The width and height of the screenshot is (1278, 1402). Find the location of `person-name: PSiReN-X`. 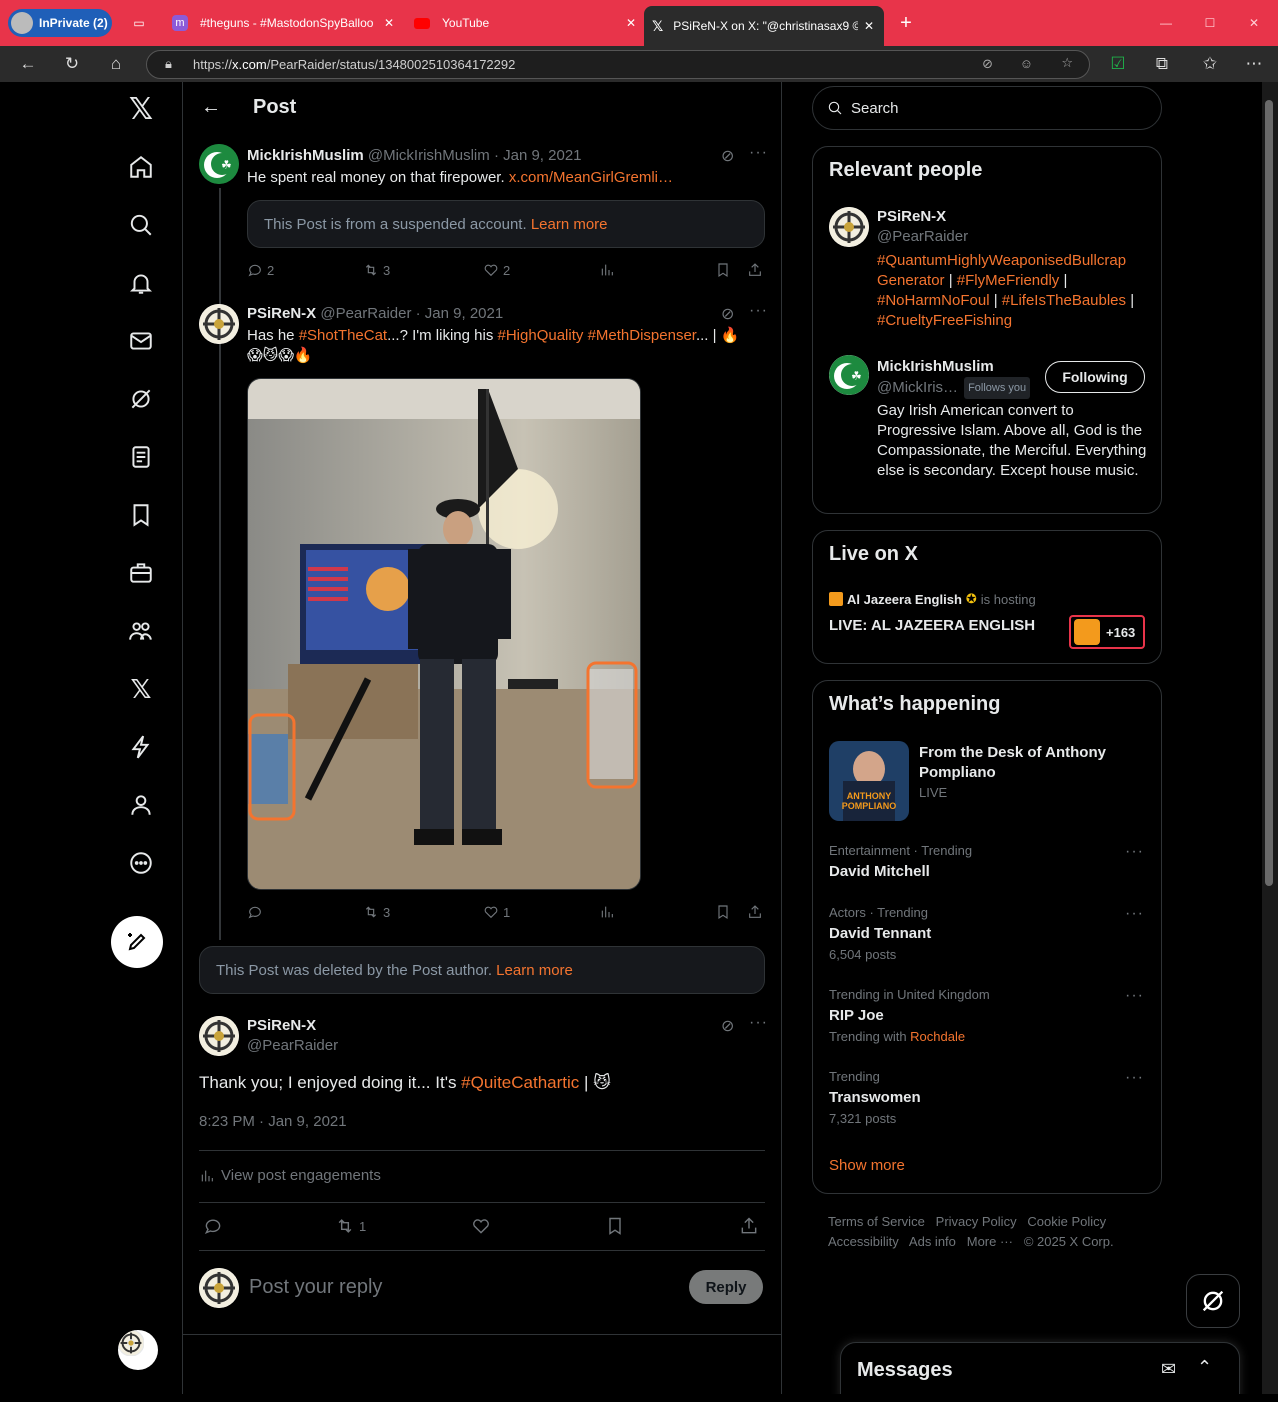

person-name: PSiReN-X is located at coordinates (911, 217).